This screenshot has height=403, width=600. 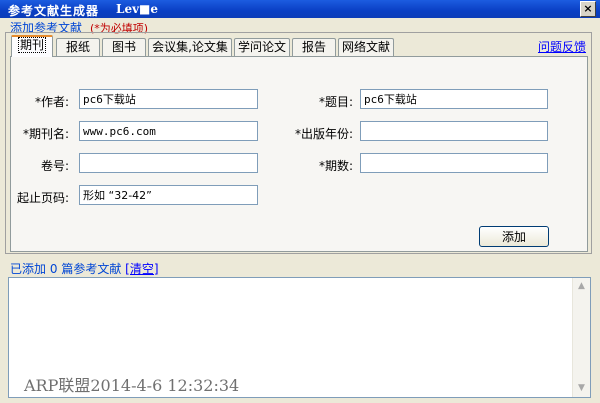 I want to click on tab-newspaper-label: 报纸, so click(x=77, y=47).